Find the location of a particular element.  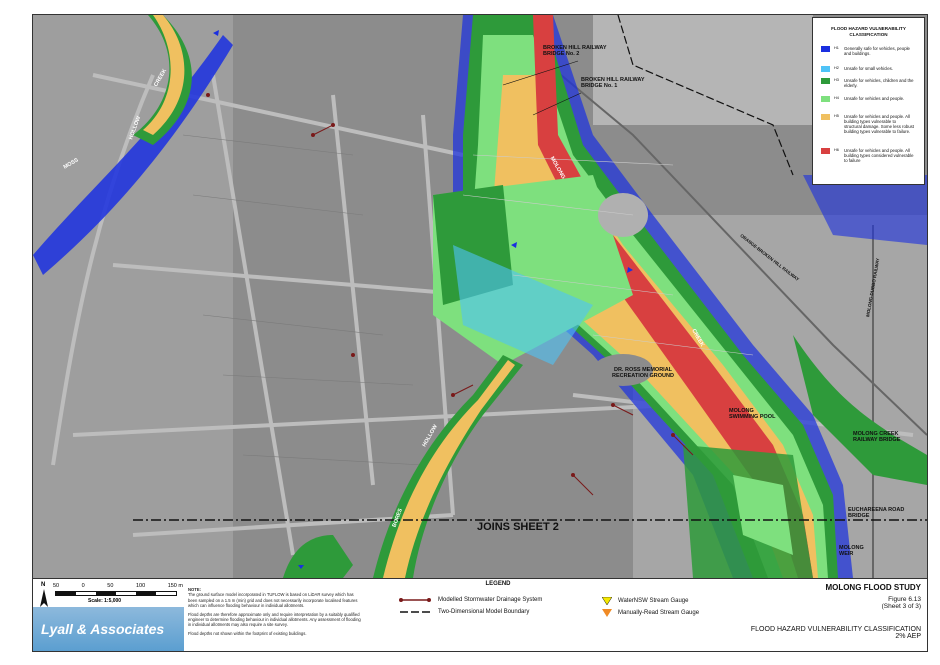

legend-manual-label: Manually-Read Stream Gauge is located at coordinates (659, 613).